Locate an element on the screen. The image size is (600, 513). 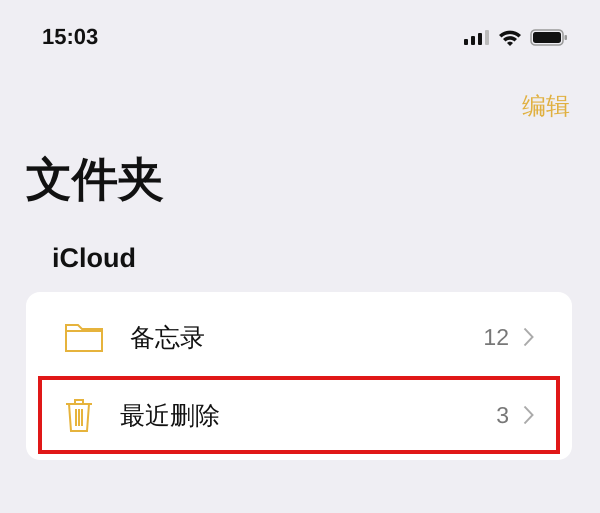
status-time: 15:03 is located at coordinates (70, 37).